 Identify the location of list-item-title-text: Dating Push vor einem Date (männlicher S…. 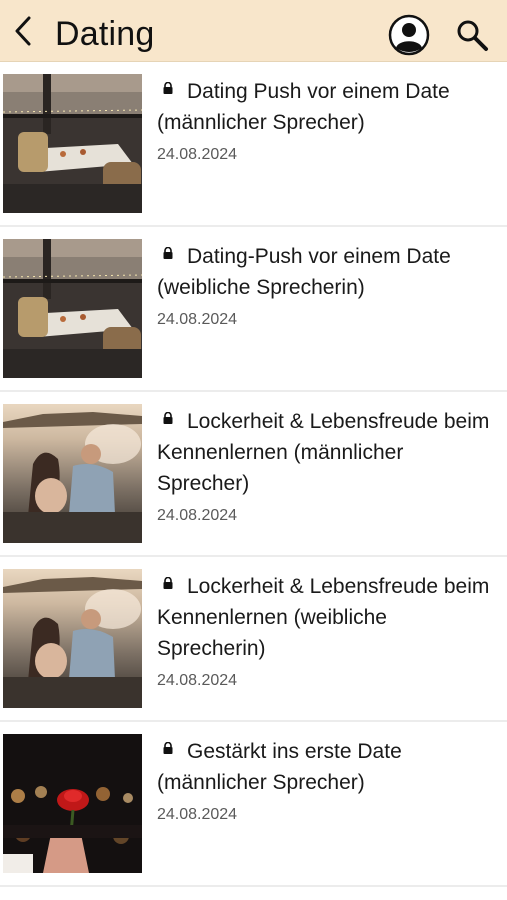
(303, 107).